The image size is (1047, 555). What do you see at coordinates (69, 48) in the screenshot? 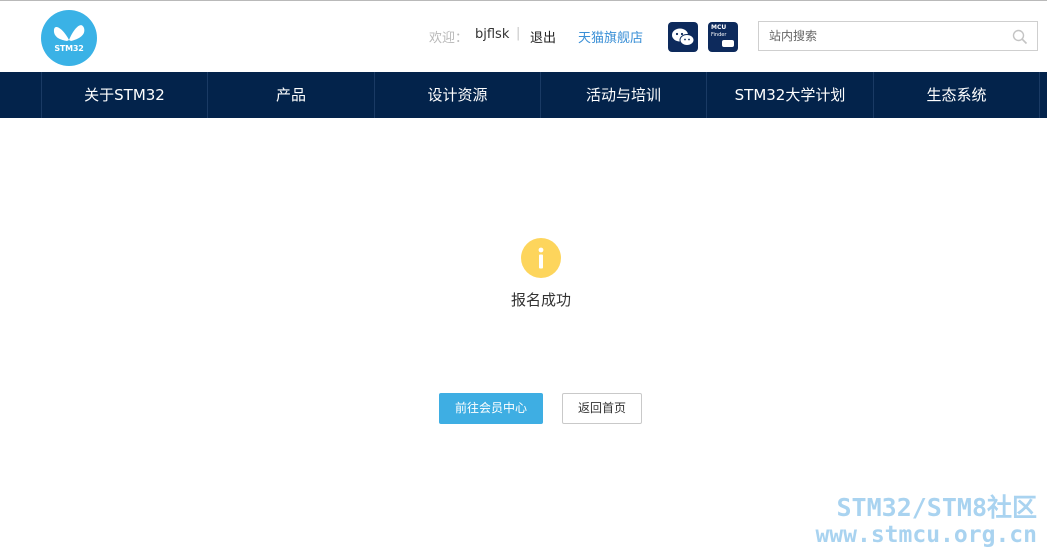
I see `logo-text: STM32` at bounding box center [69, 48].